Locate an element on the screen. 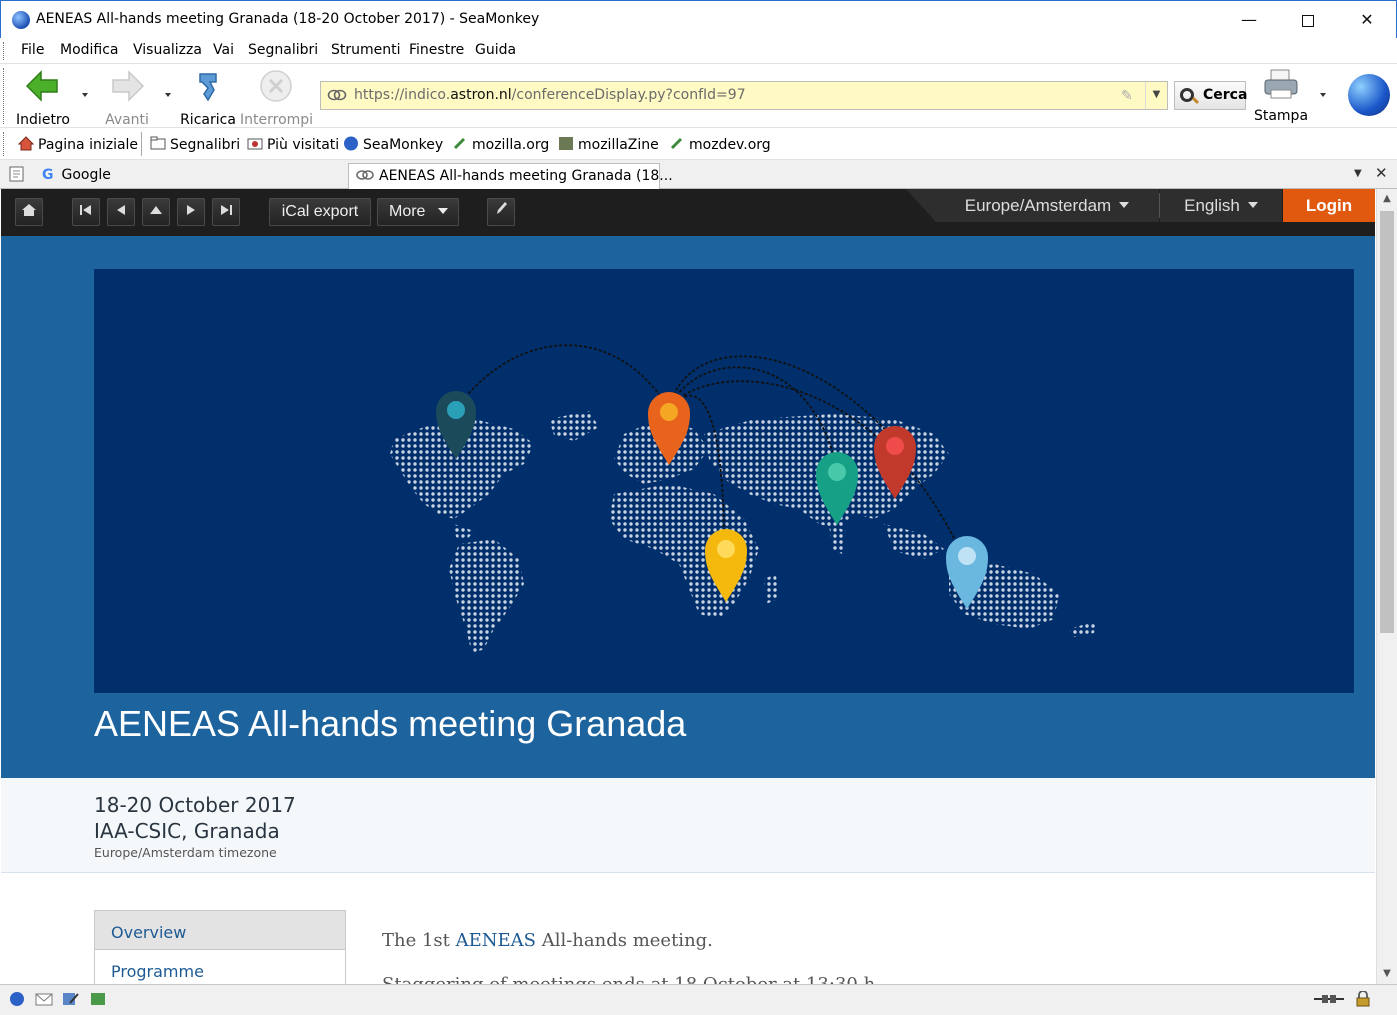 This screenshot has height=1015, width=1397. search-button: Cerca is located at coordinates (1210, 95).